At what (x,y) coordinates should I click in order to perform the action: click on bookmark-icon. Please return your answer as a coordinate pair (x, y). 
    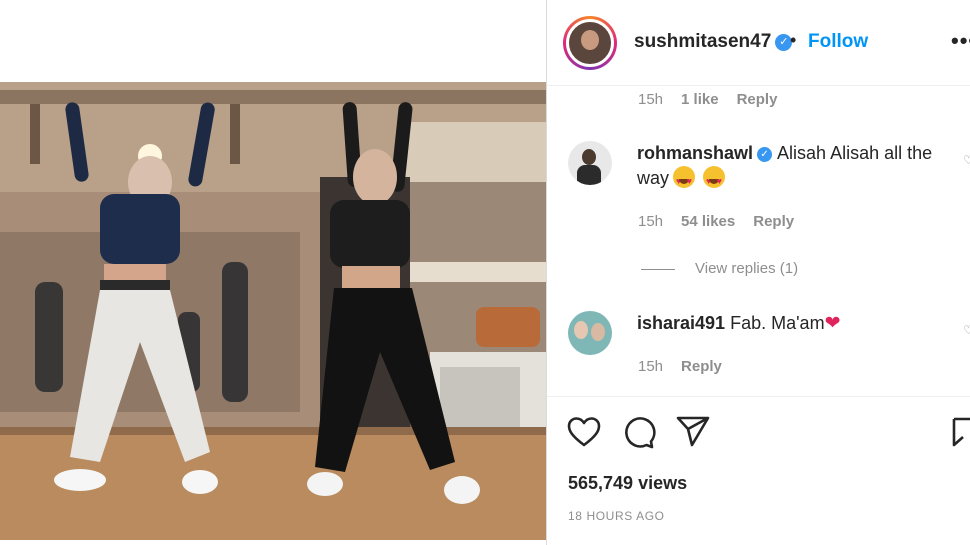
    Looking at the image, I should click on (960, 432).